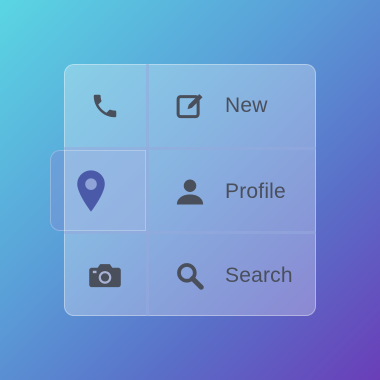  I want to click on camera-icon, so click(105, 275).